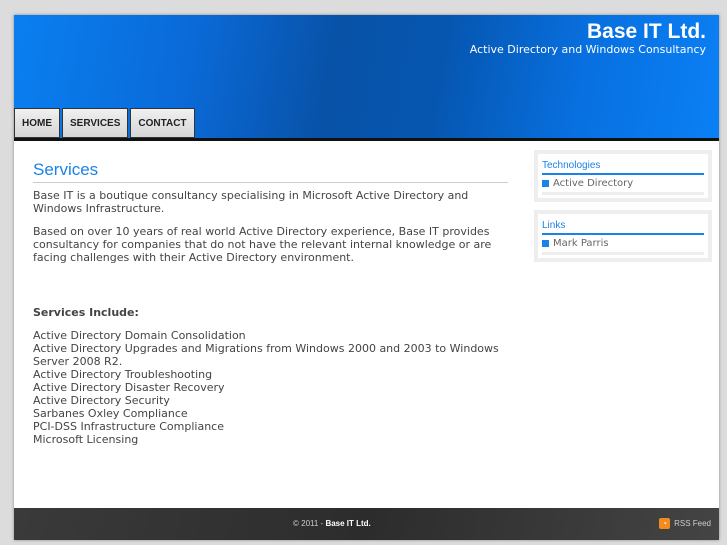 The height and width of the screenshot is (545, 727). What do you see at coordinates (309, 523) in the screenshot?
I see `copyright-text: © 2011 -` at bounding box center [309, 523].